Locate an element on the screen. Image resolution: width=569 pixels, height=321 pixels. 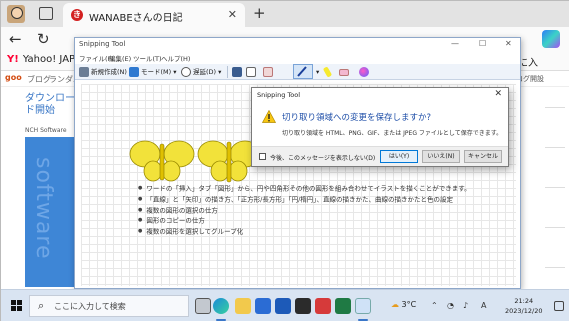
minimize-icon: — is located at coordinates (455, 43).